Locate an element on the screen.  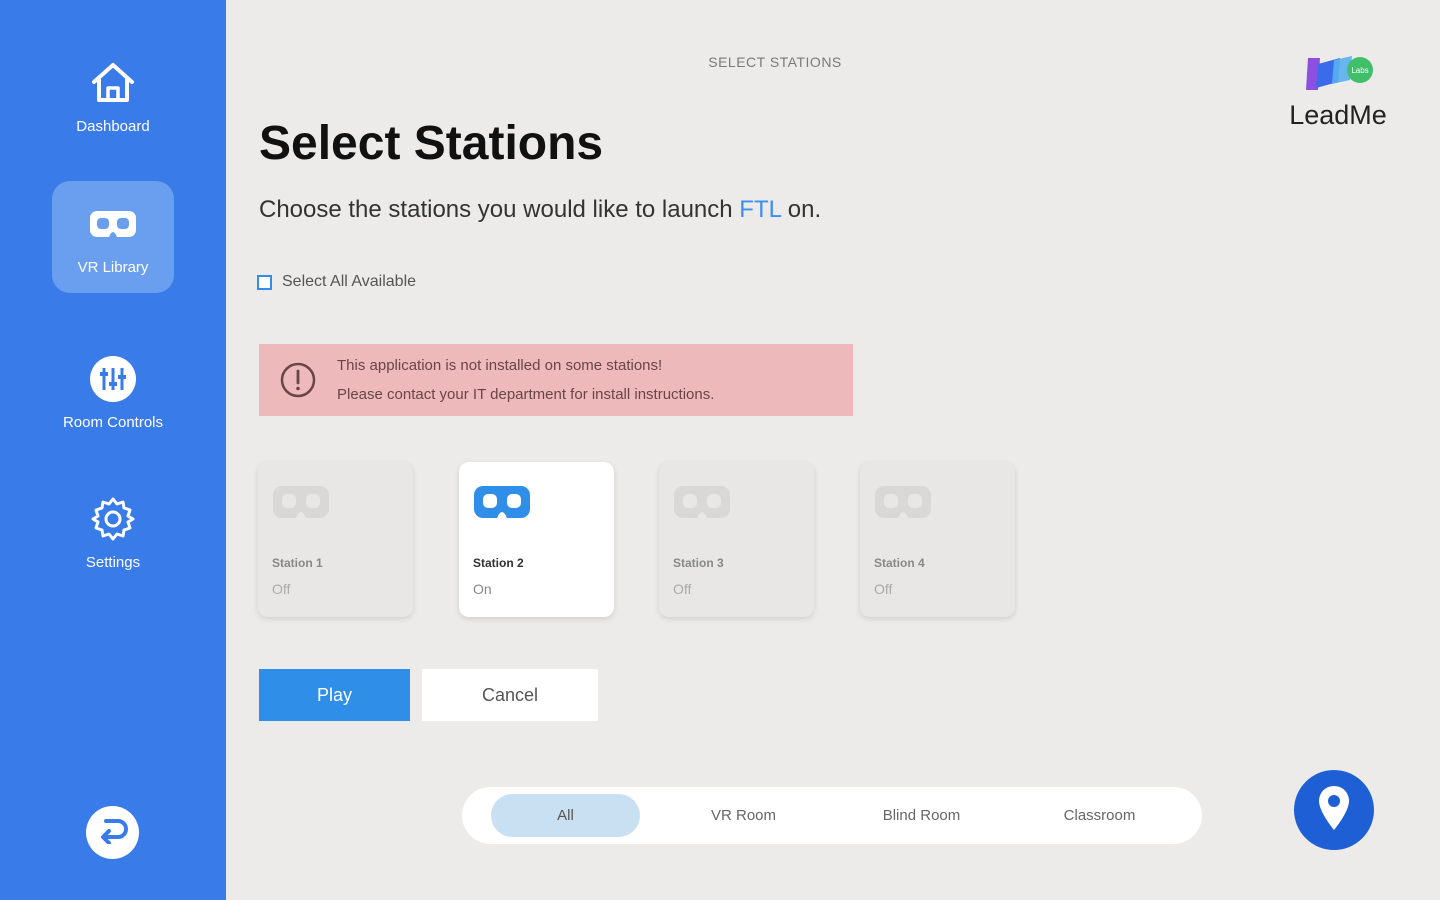
leadme-logo-icon: Labs is located at coordinates (1339, 73).